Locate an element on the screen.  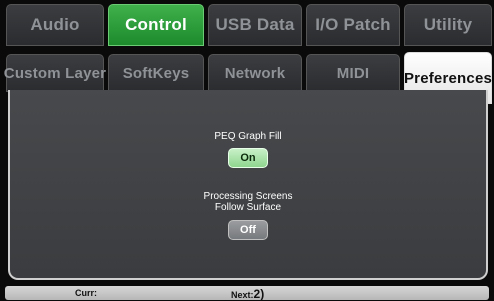
status-bar: Curr: Next:2) is located at coordinates (247, 293).